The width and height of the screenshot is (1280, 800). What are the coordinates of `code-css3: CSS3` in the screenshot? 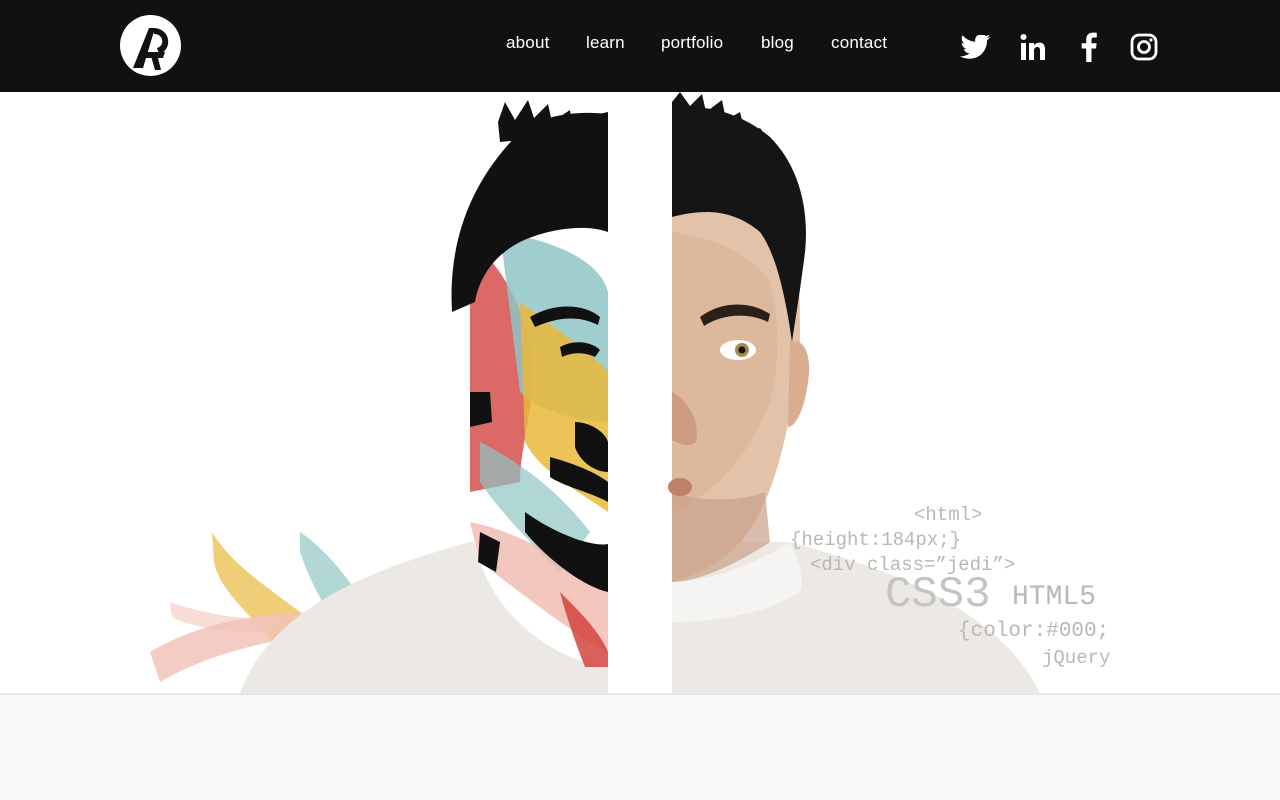 It's located at (938, 595).